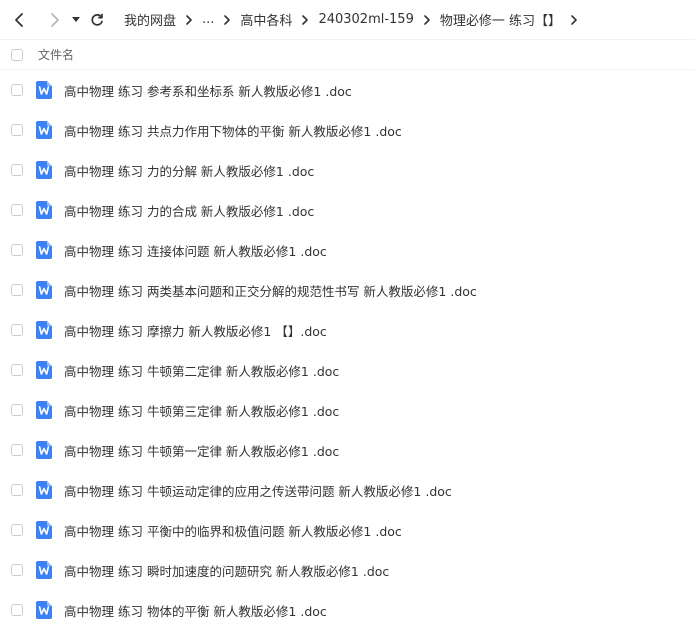 This screenshot has height=640, width=695. Describe the element at coordinates (201, 450) in the screenshot. I see `file-name: 高中物理 练习 牛顿第一定律 新人教版必修1 .doc` at that location.